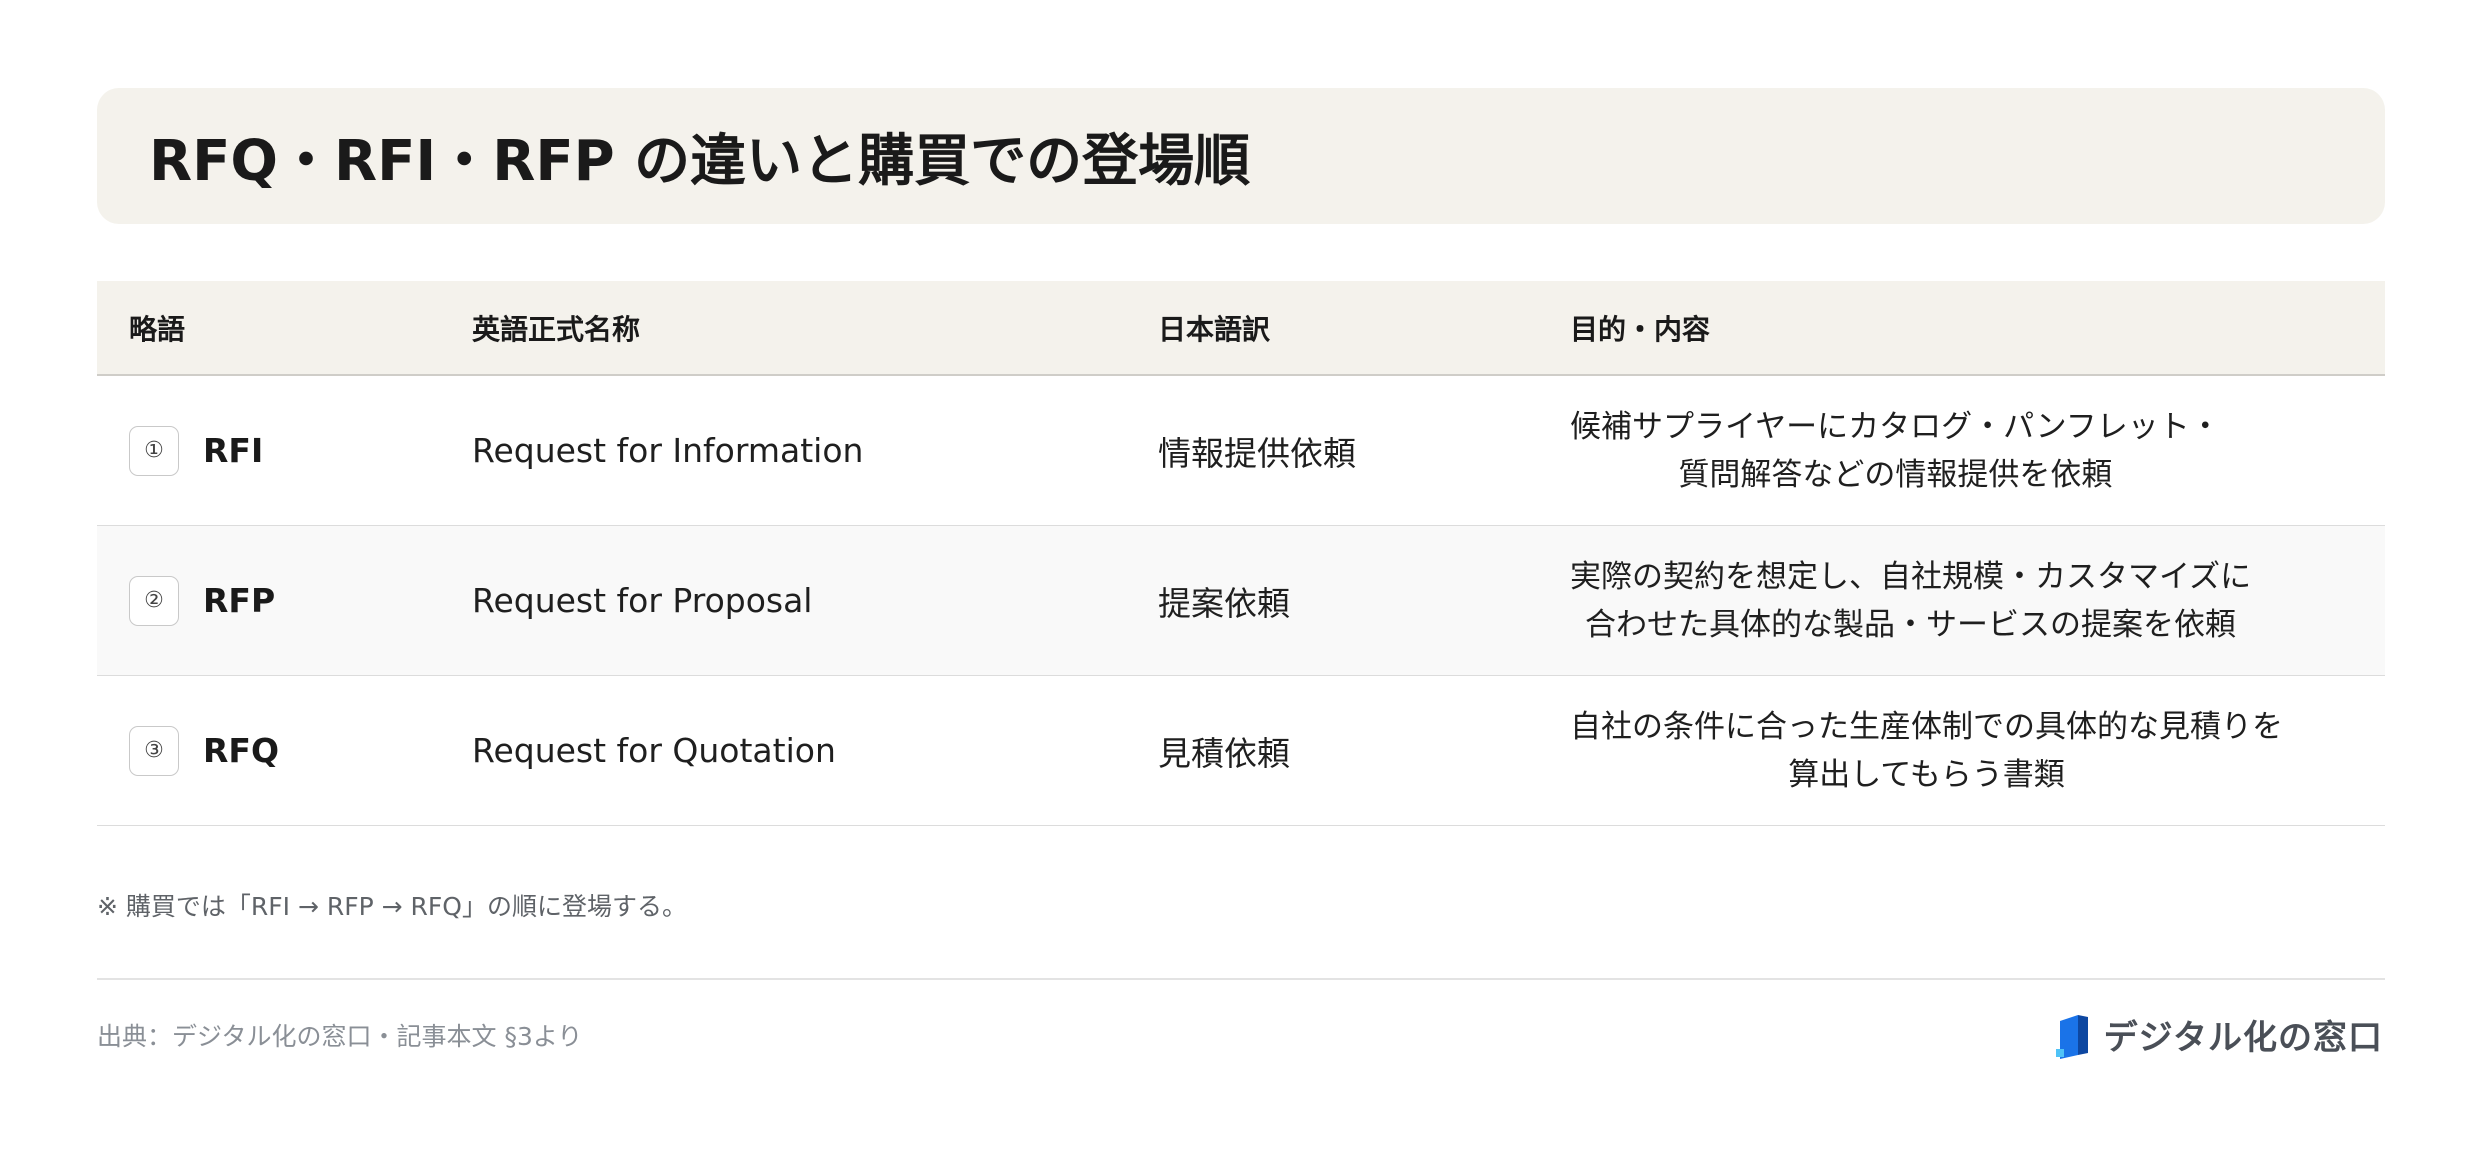  What do you see at coordinates (241, 750) in the screenshot?
I see `abbreviation: RFQ` at bounding box center [241, 750].